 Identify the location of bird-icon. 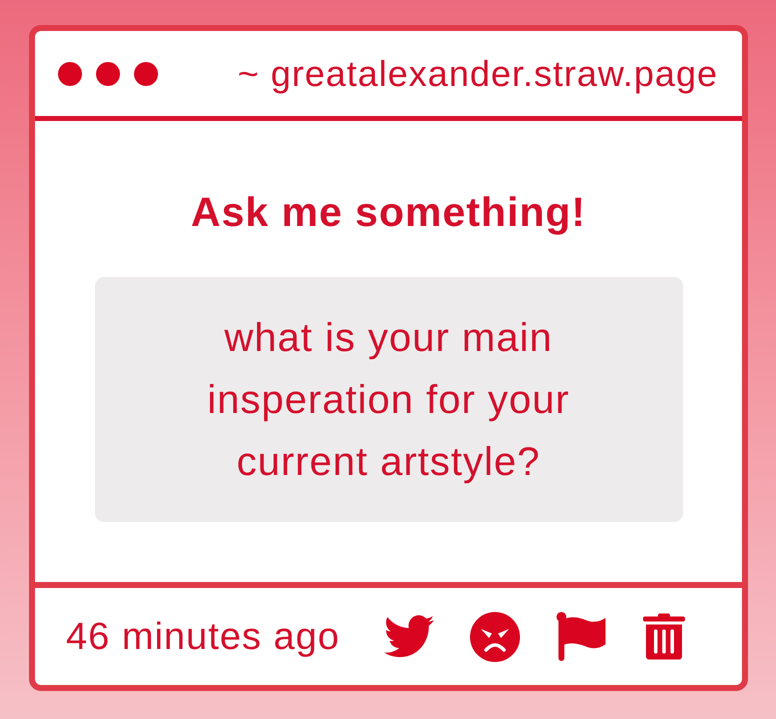
(409, 636).